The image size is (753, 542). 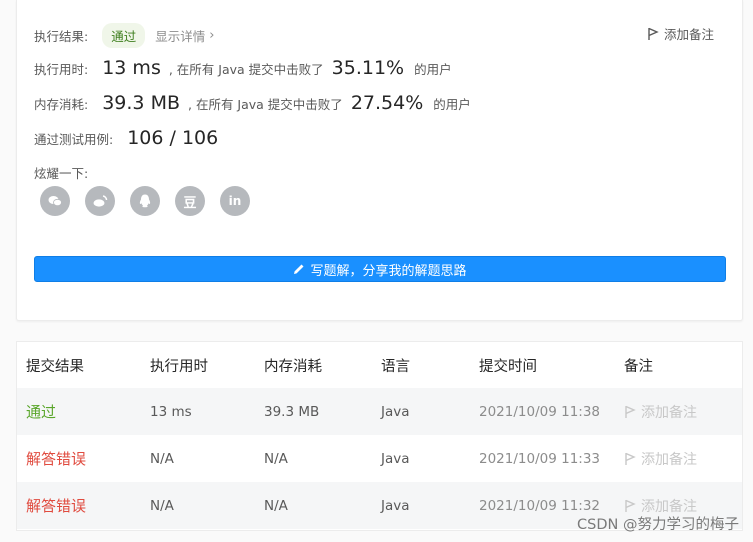 What do you see at coordinates (190, 201) in the screenshot?
I see `douban-icon: 豆` at bounding box center [190, 201].